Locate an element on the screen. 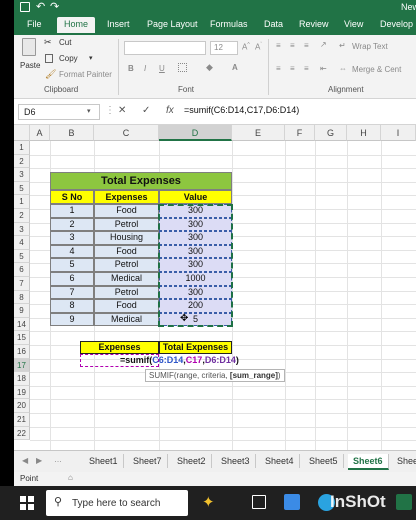 The image size is (416, 520). bold-button: B is located at coordinates (131, 68).